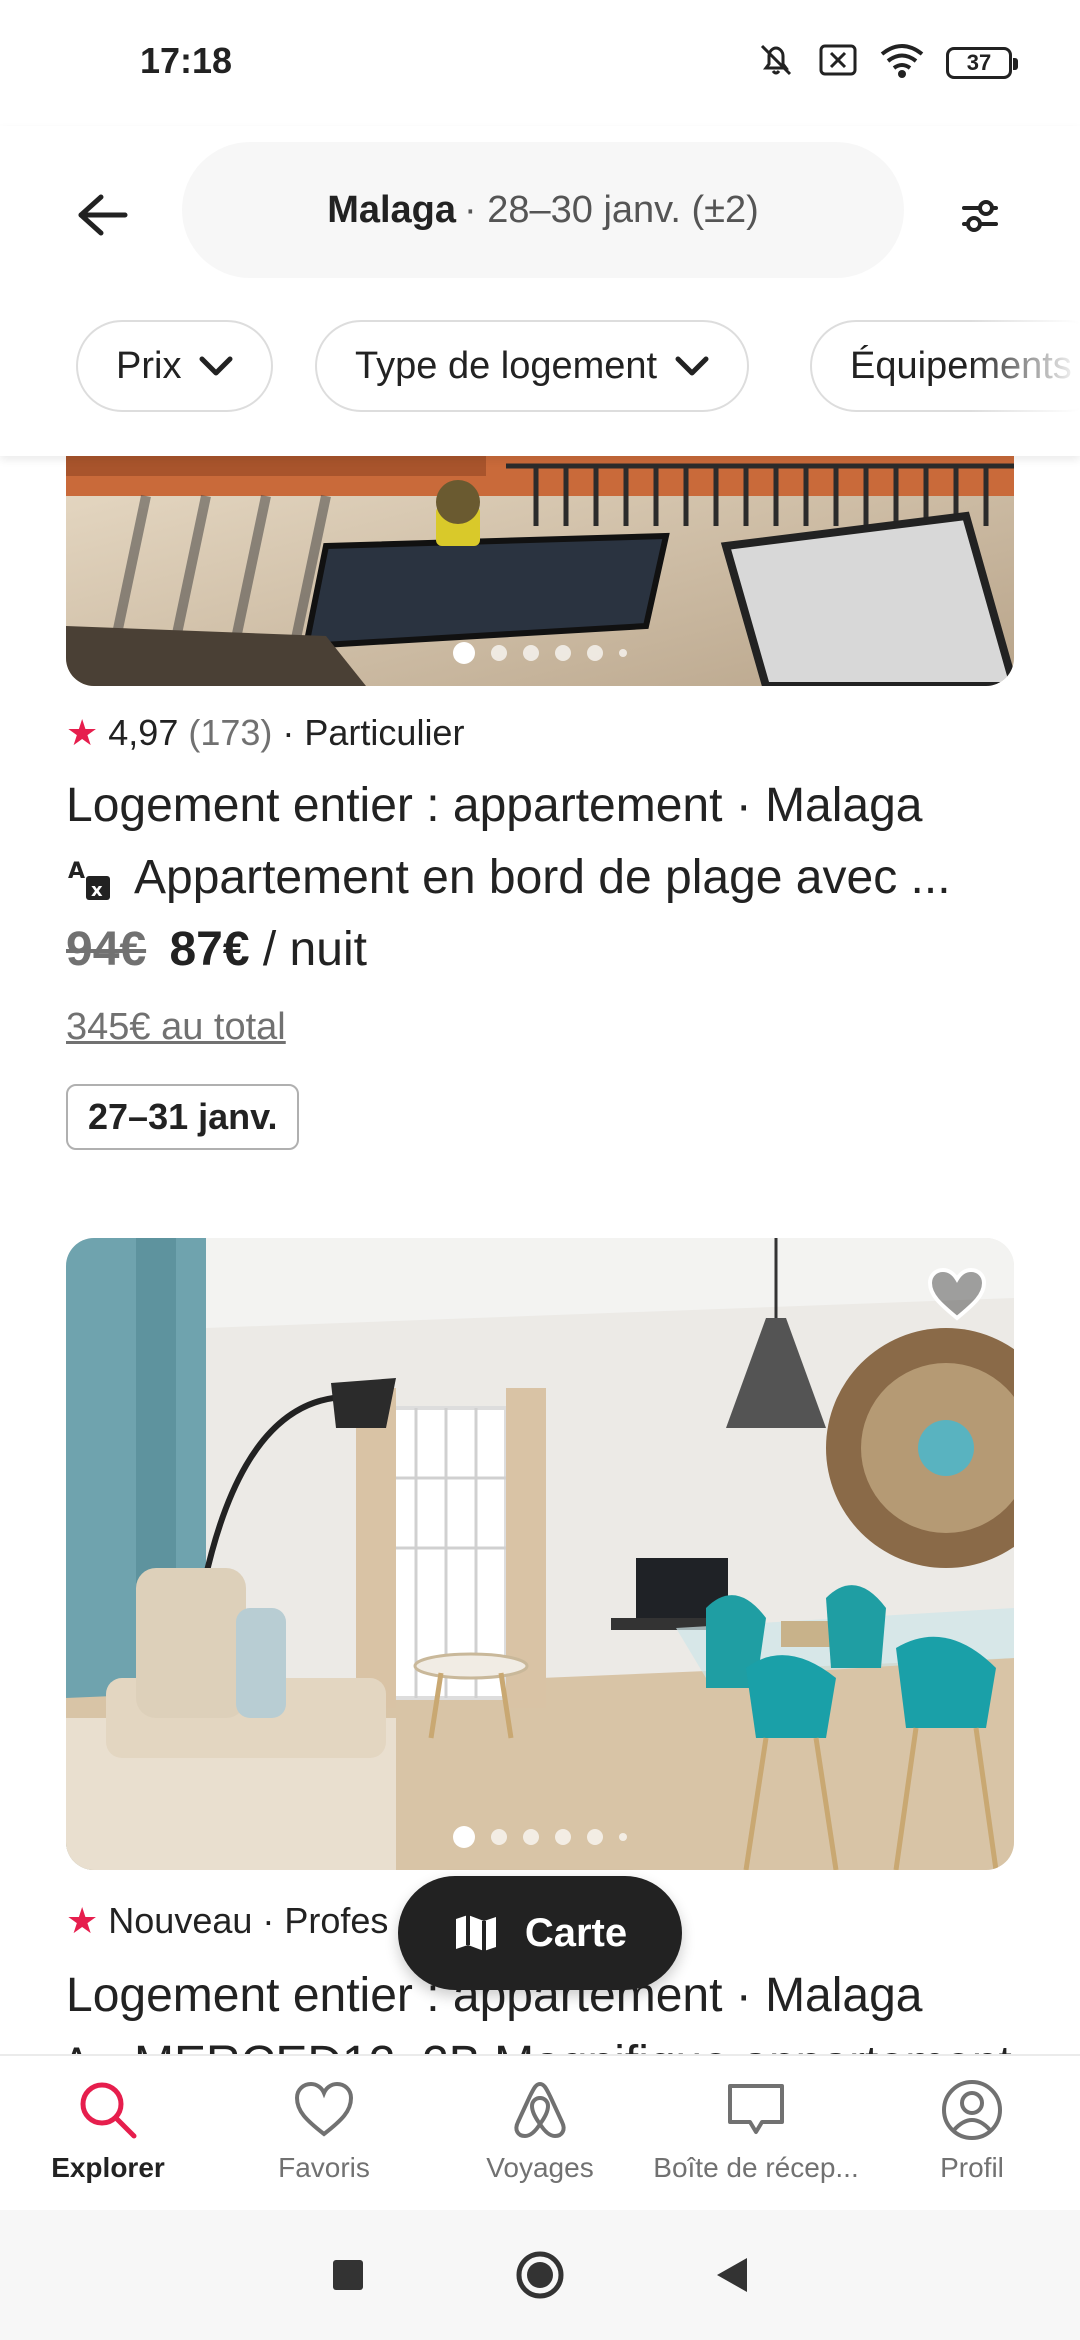  Describe the element at coordinates (180, 1920) in the screenshot. I see `new-badge: Nouveau` at that location.